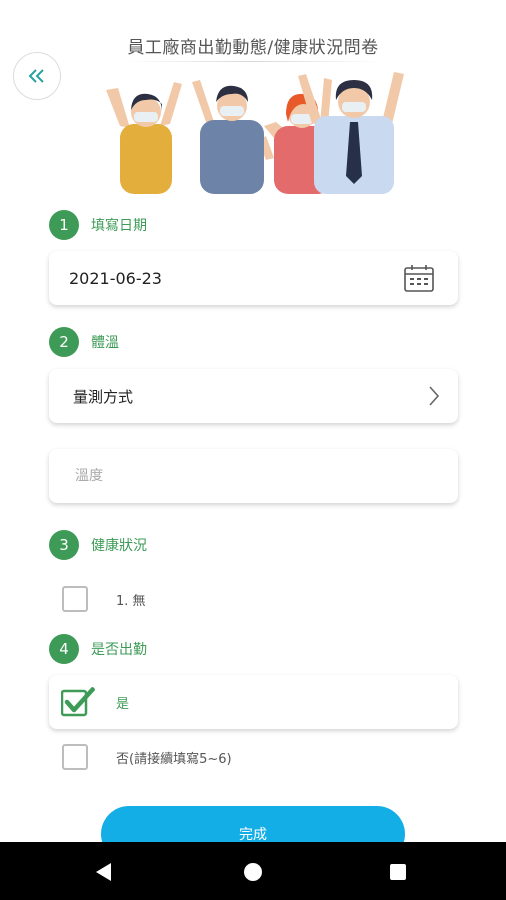 This screenshot has width=506, height=900. What do you see at coordinates (174, 759) in the screenshot?
I see `option-label: 否(請接續填寫5~6)` at bounding box center [174, 759].